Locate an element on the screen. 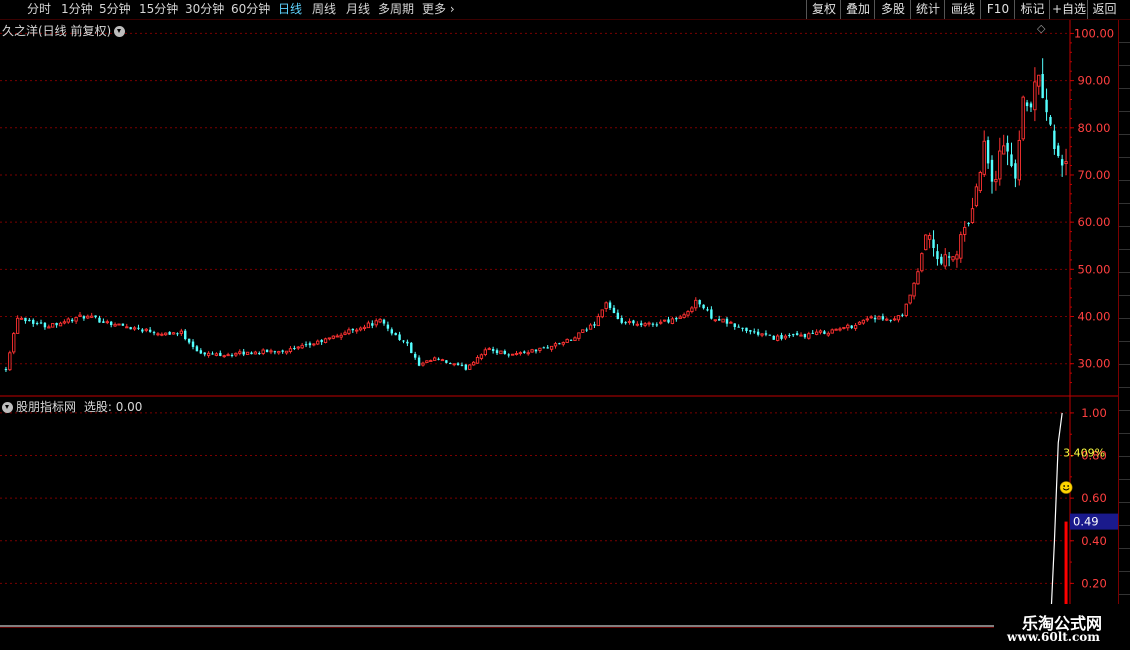 The width and height of the screenshot is (1130, 650). indicator-line is located at coordinates (1056, 519).